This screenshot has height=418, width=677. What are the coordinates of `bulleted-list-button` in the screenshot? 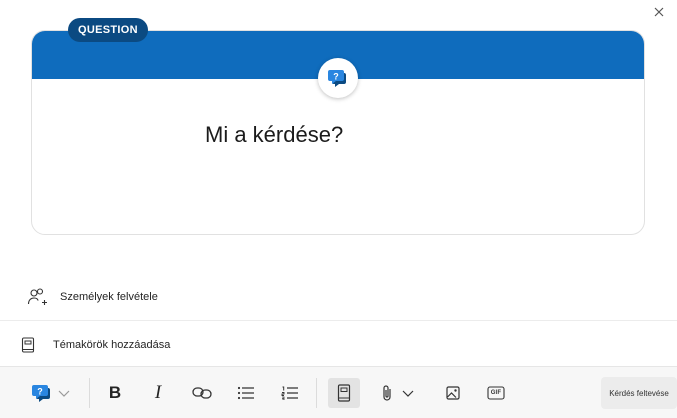 It's located at (246, 393).